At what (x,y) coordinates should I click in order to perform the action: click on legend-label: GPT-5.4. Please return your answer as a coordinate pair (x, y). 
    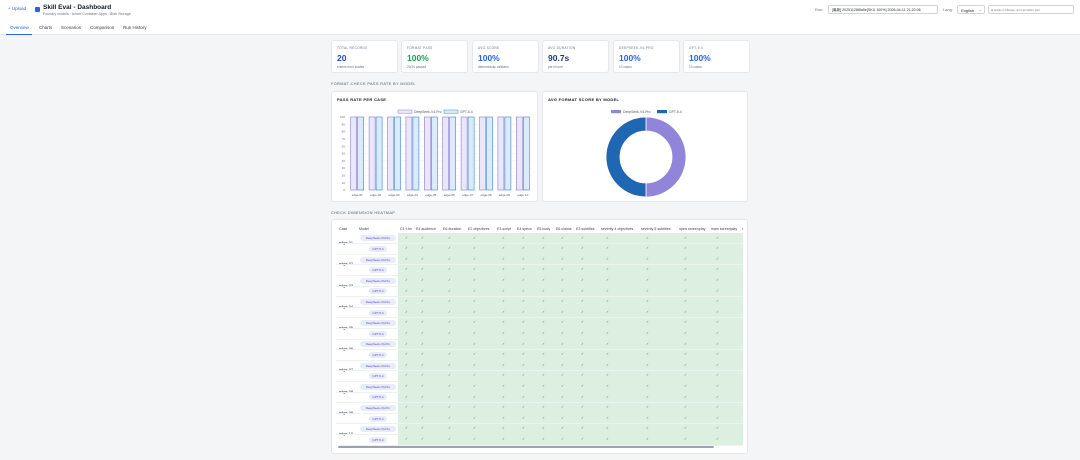
    Looking at the image, I should click on (675, 112).